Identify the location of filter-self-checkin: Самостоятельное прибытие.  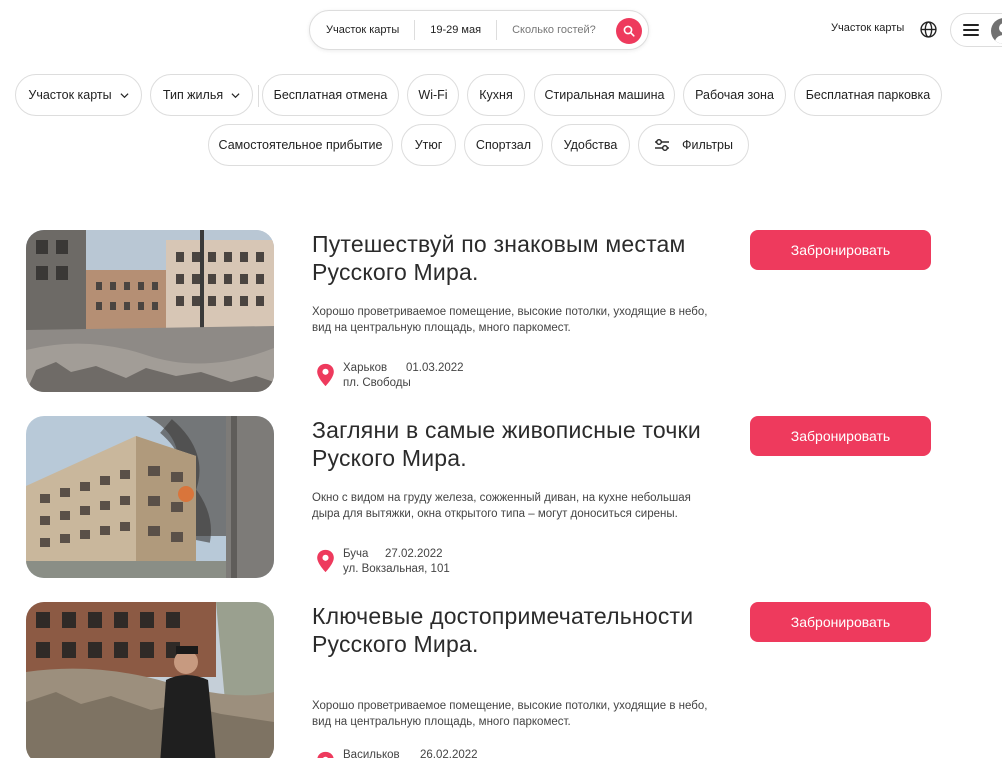
(300, 145).